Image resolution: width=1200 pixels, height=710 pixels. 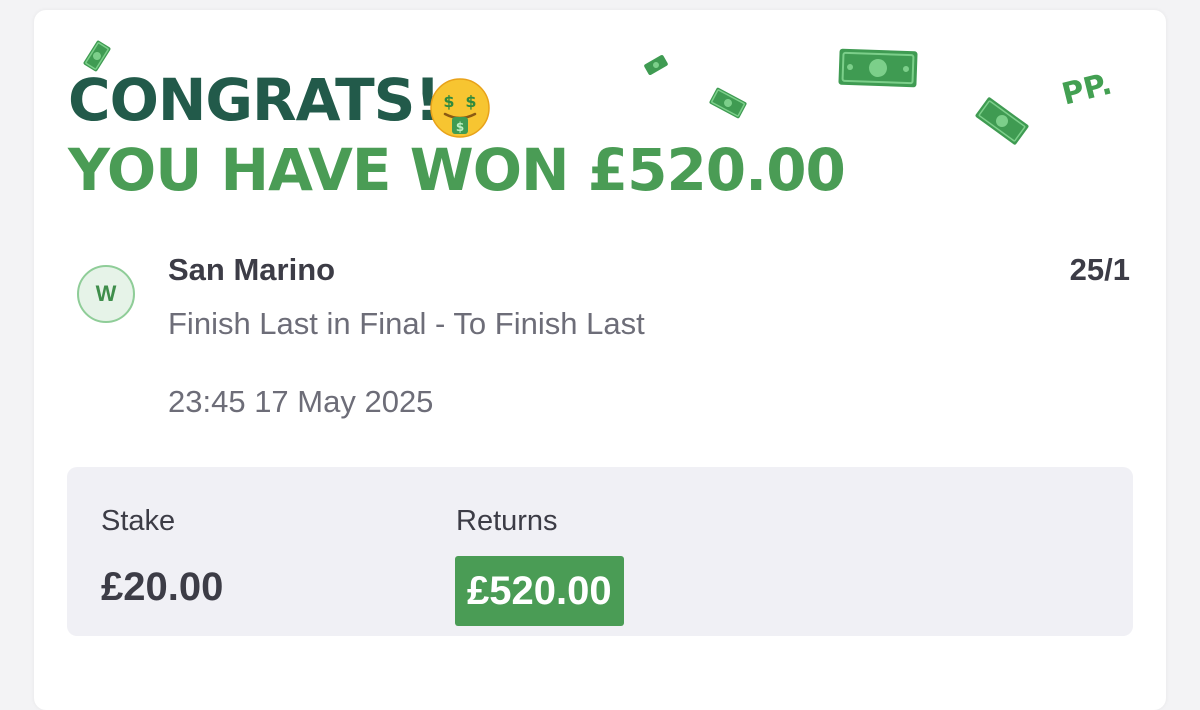 I want to click on market-name: Finish Last in Final - To Finish Last, so click(x=406, y=323).